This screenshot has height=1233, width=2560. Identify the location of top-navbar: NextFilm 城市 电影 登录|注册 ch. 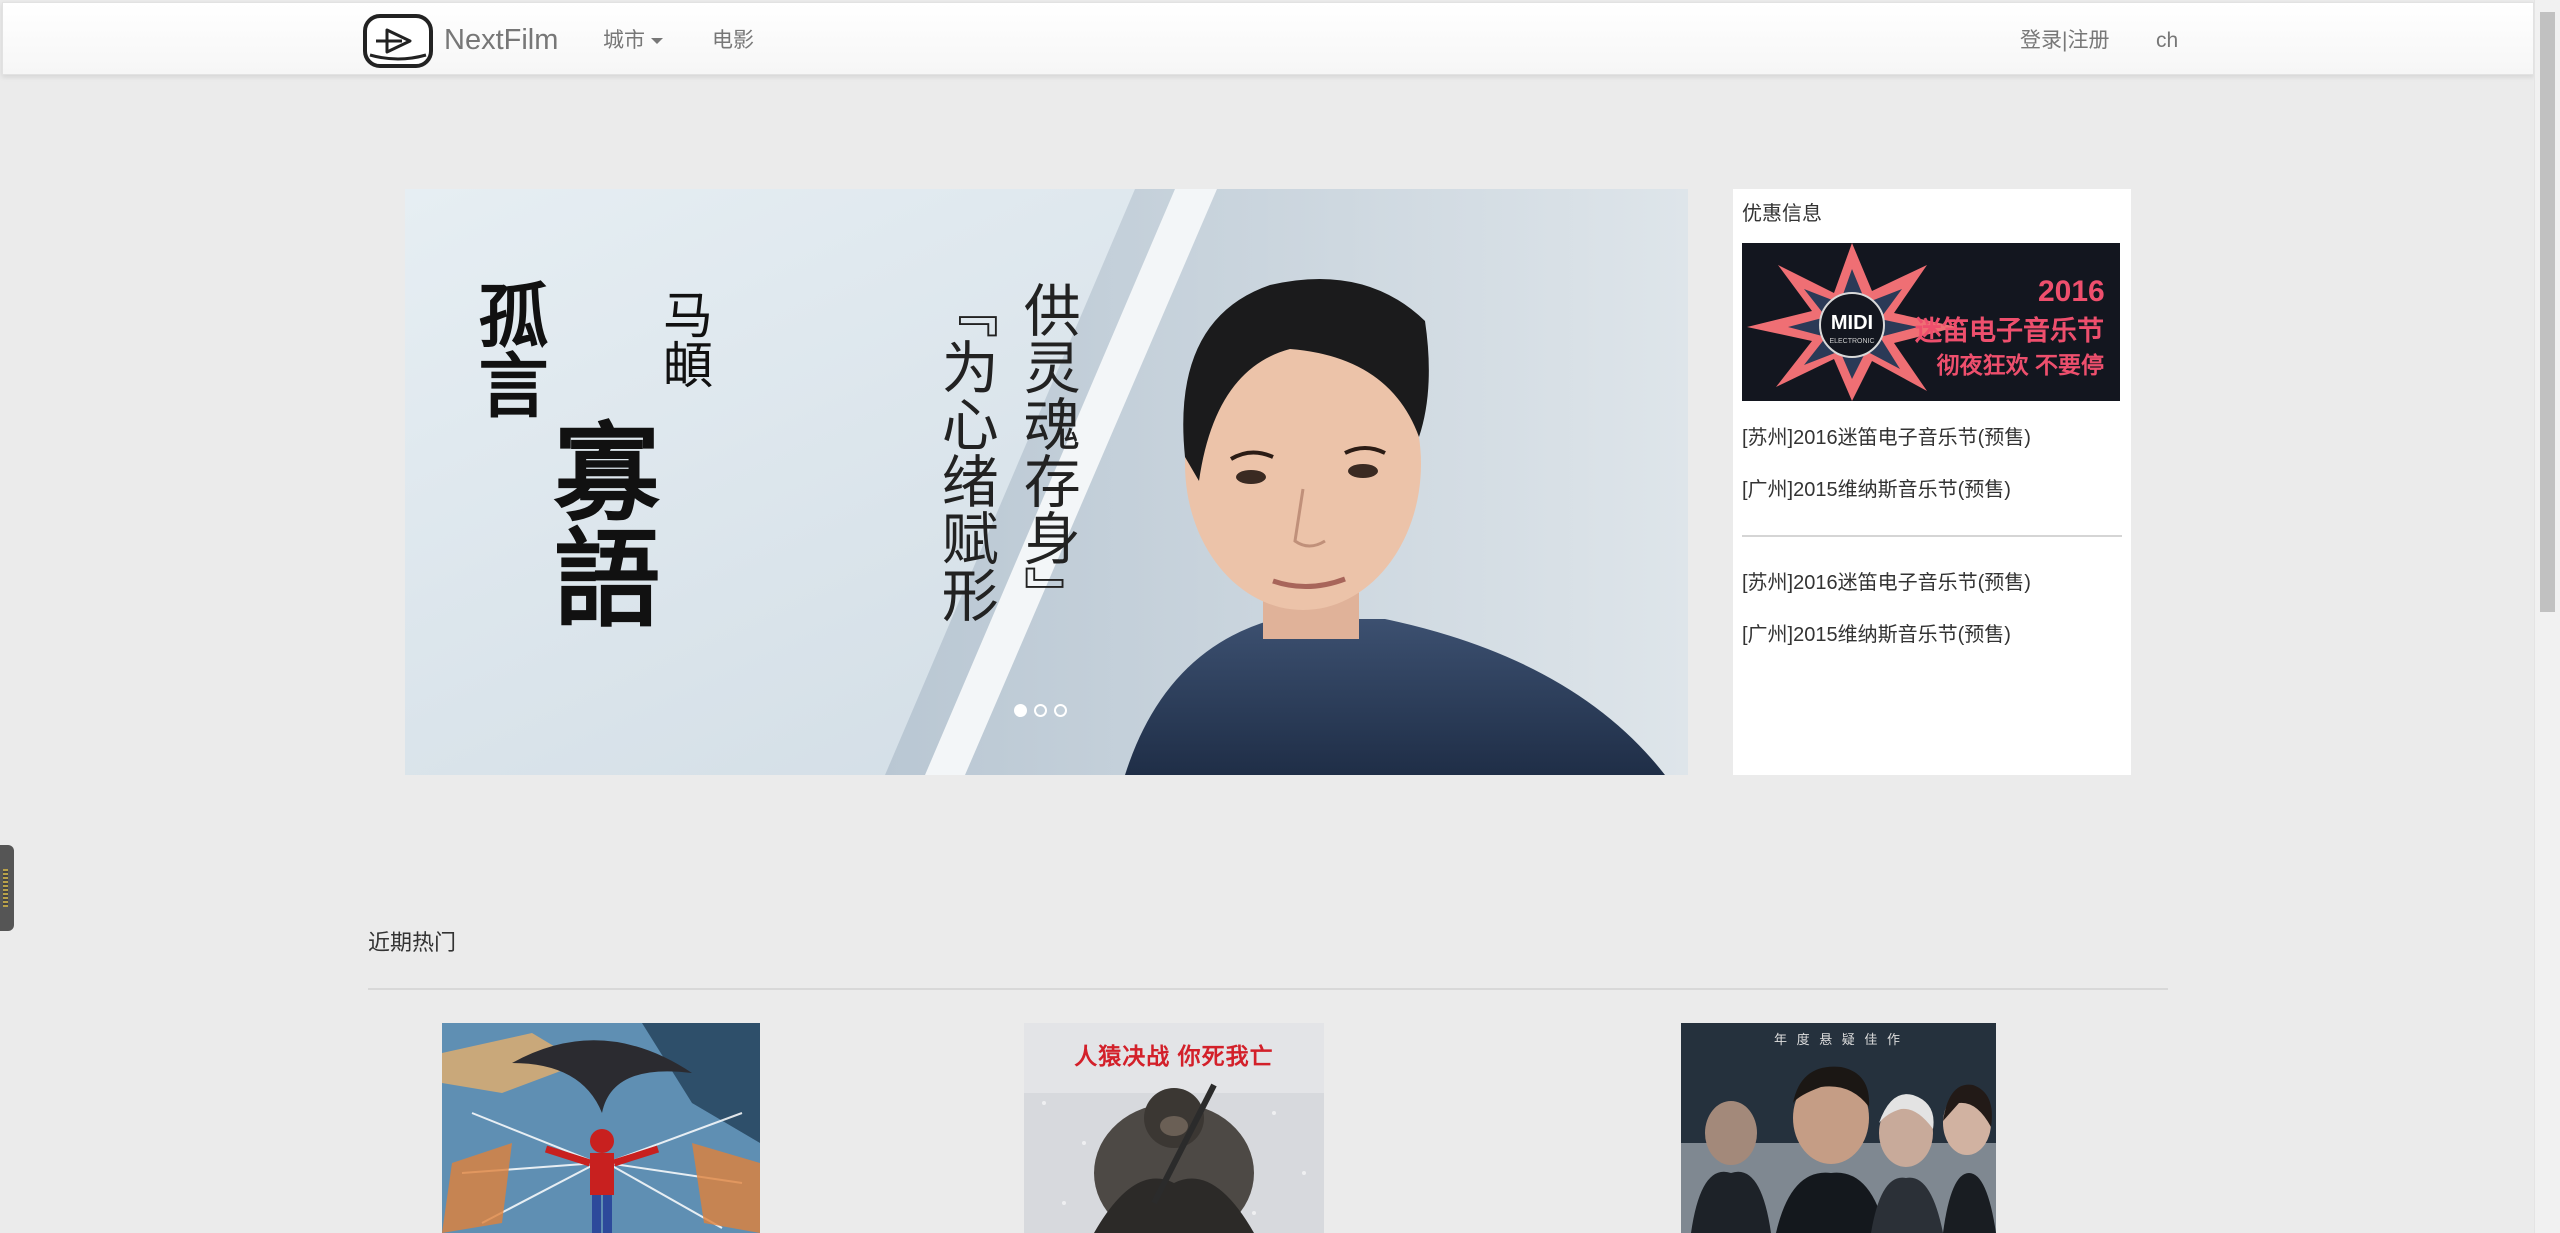
(1268, 38).